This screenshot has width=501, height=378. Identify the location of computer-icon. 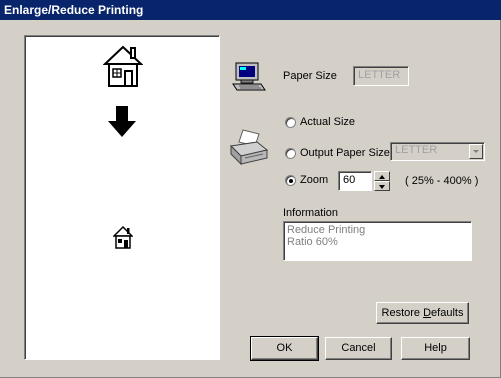
(249, 76).